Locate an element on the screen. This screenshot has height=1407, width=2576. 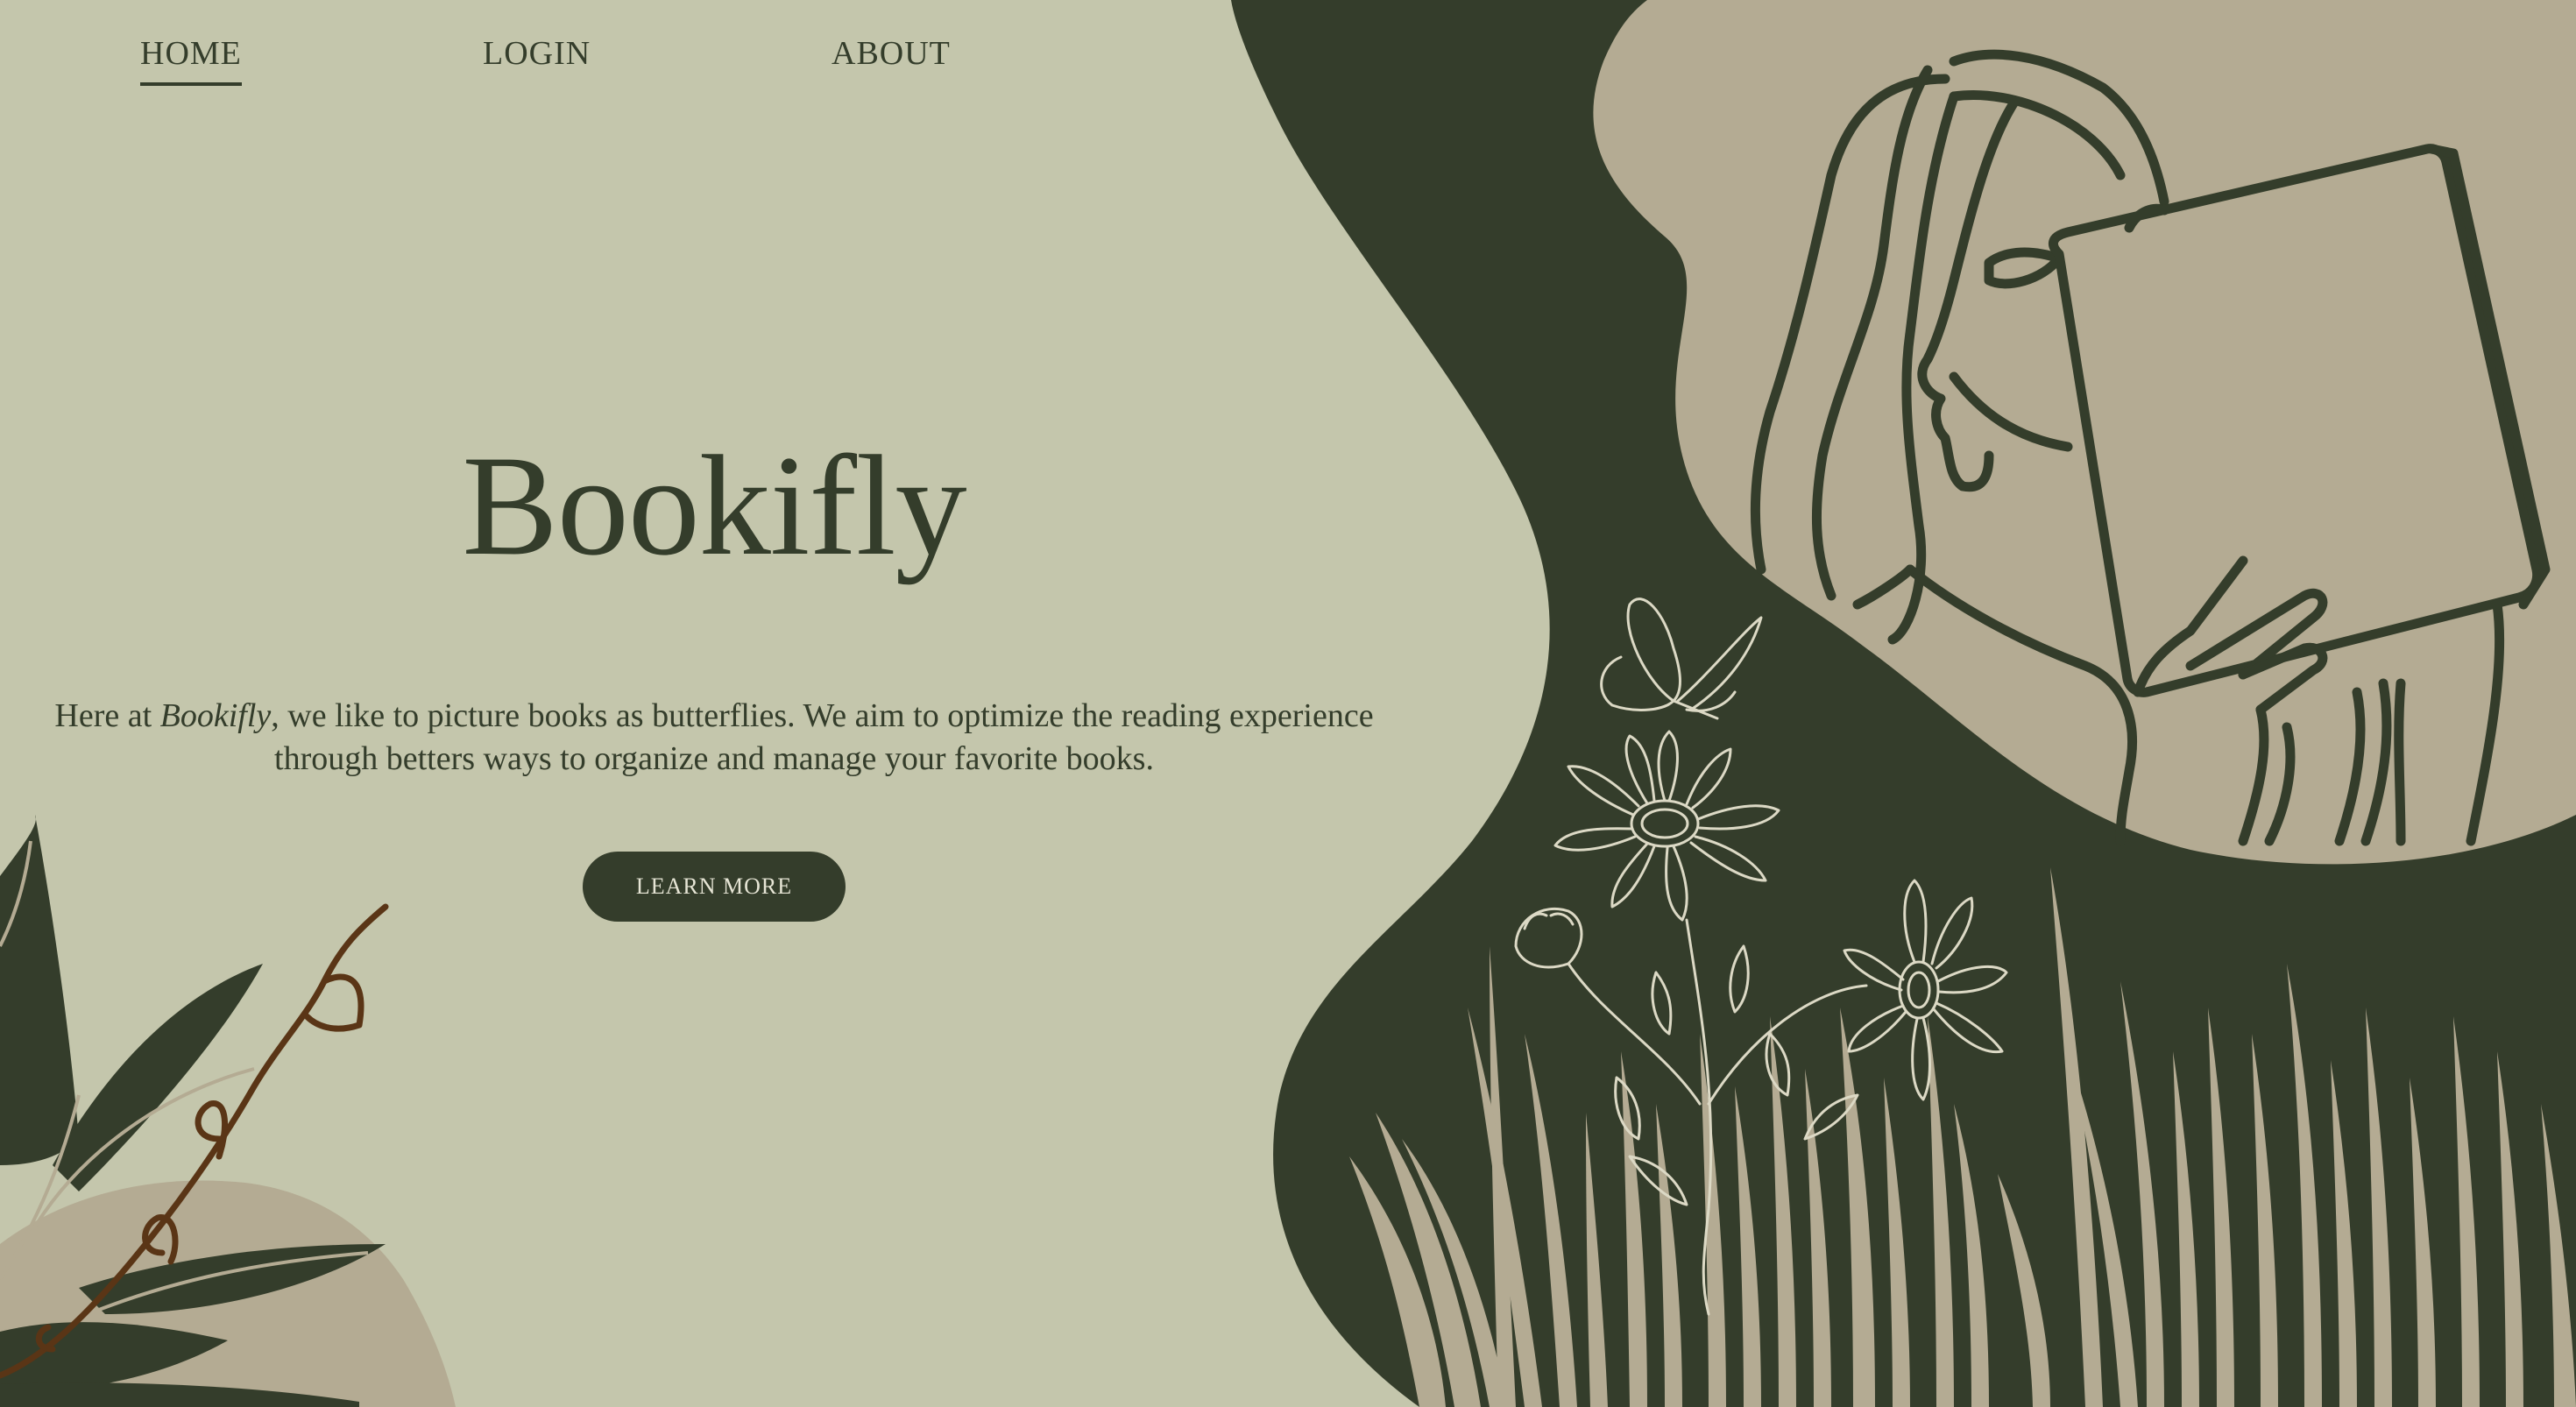
nav-home-link: HOME is located at coordinates (191, 59).